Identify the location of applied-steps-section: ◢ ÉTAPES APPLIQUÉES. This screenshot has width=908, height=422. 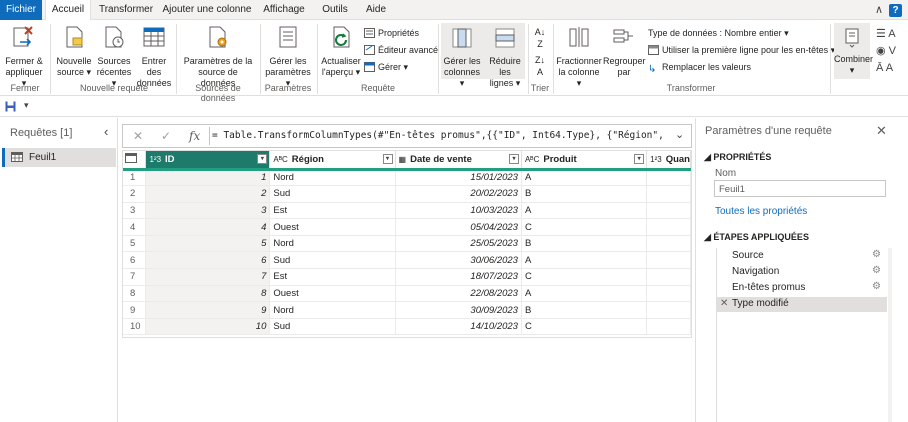
(756, 237).